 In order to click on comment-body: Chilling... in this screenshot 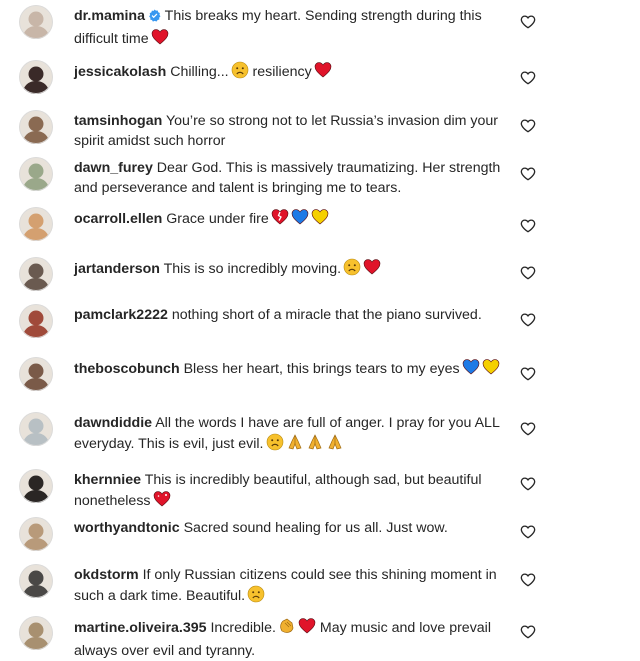, I will do `click(199, 72)`.